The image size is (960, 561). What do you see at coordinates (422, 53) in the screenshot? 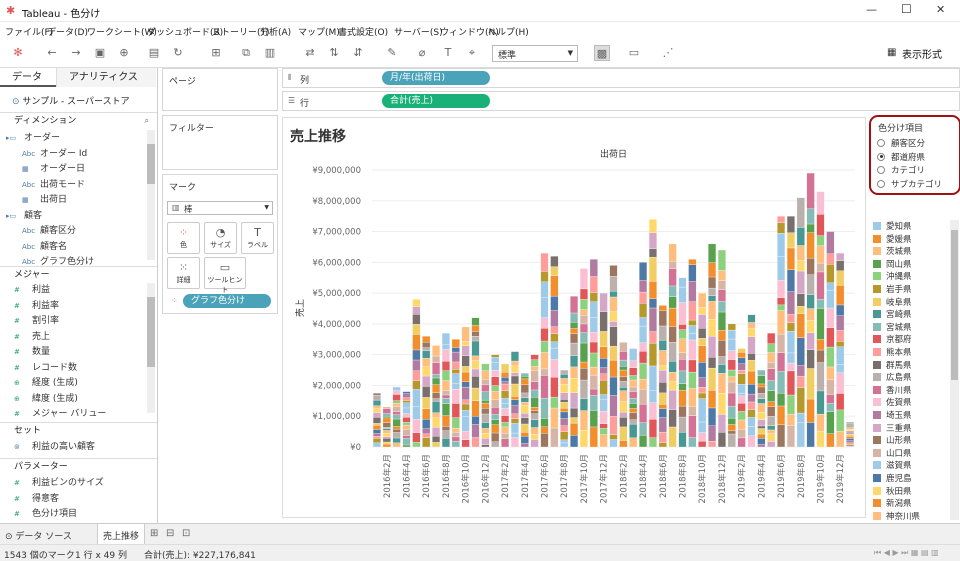
I see `group-icon: ⌀` at bounding box center [422, 53].